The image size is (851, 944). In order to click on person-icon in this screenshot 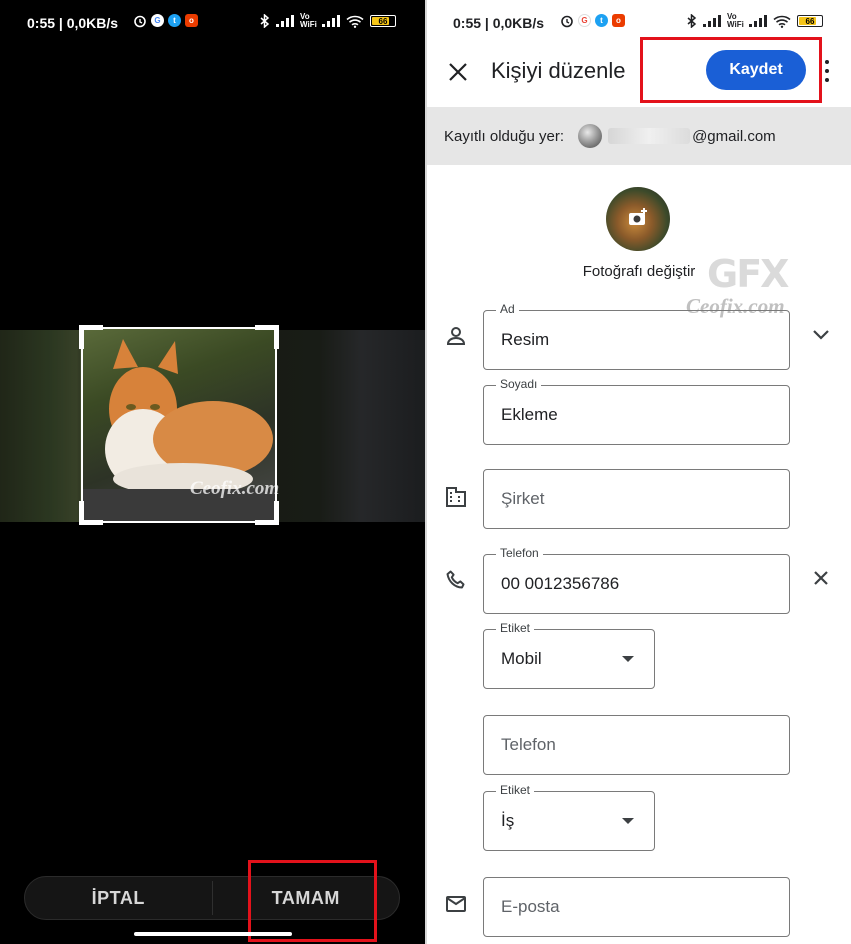, I will do `click(456, 336)`.